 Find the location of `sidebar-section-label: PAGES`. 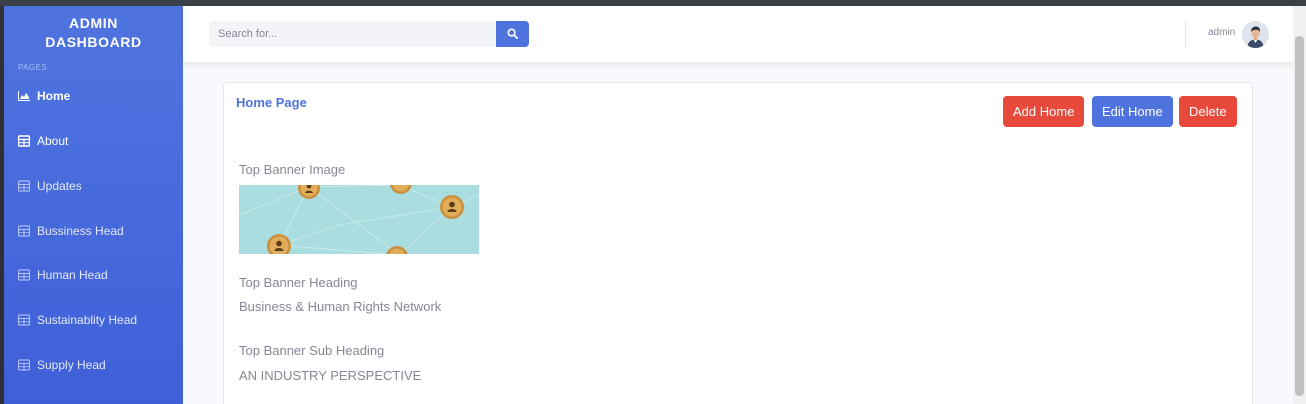

sidebar-section-label: PAGES is located at coordinates (32, 67).